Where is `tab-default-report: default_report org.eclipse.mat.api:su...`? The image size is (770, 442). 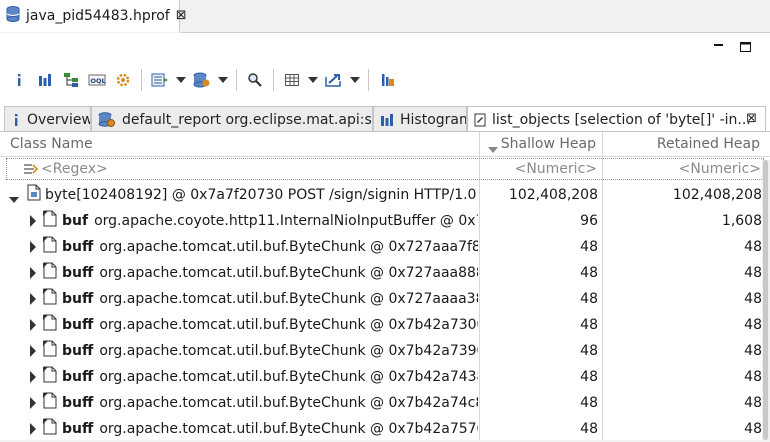
tab-default-report: default_report org.eclipse.mat.api:su... is located at coordinates (232, 119).